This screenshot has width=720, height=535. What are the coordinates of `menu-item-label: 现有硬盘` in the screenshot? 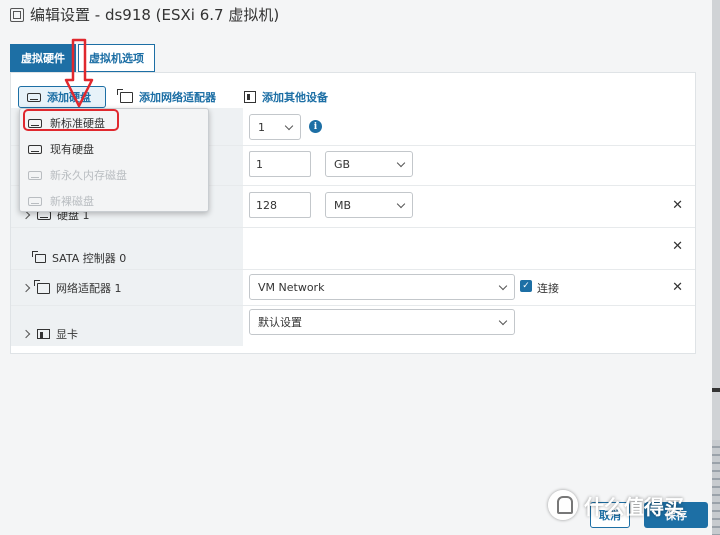 It's located at (72, 149).